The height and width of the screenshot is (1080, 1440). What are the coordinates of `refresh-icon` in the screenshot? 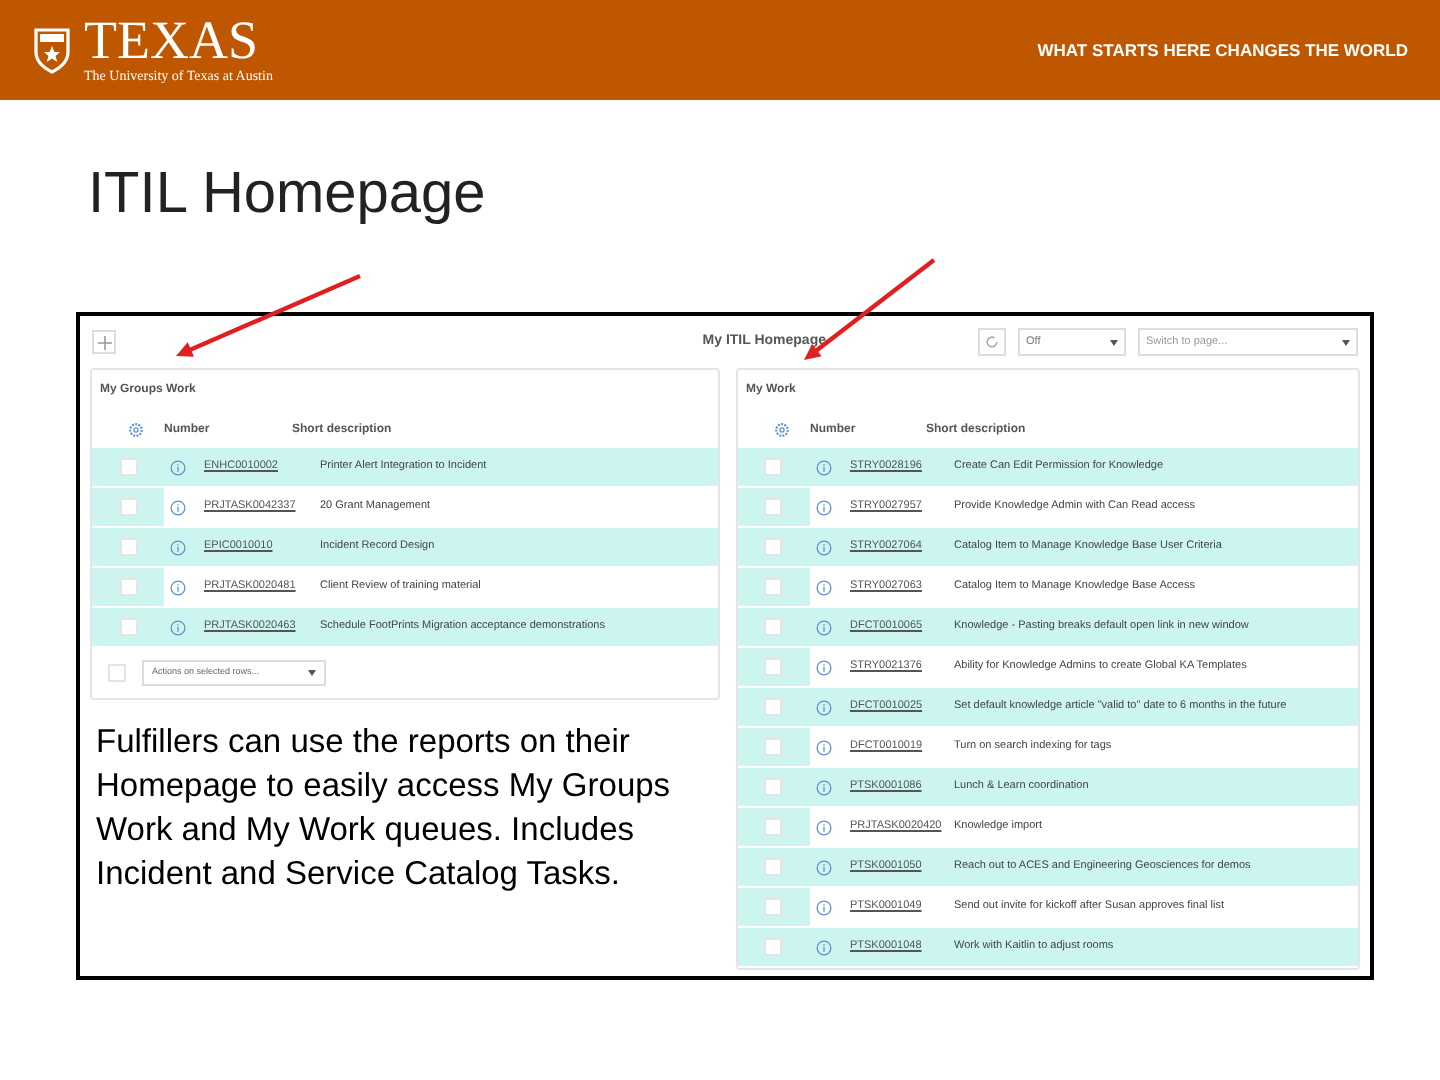 It's located at (992, 342).